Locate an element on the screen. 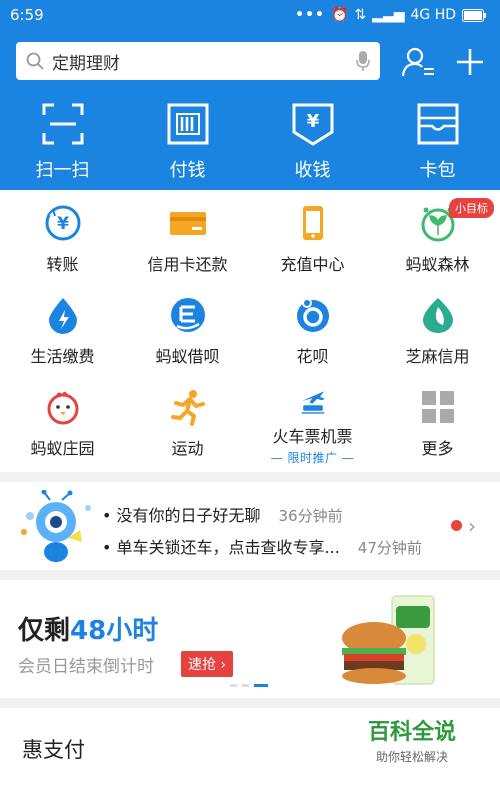 This screenshot has width=500, height=790. service-sports-label: 运动 is located at coordinates (187, 448).